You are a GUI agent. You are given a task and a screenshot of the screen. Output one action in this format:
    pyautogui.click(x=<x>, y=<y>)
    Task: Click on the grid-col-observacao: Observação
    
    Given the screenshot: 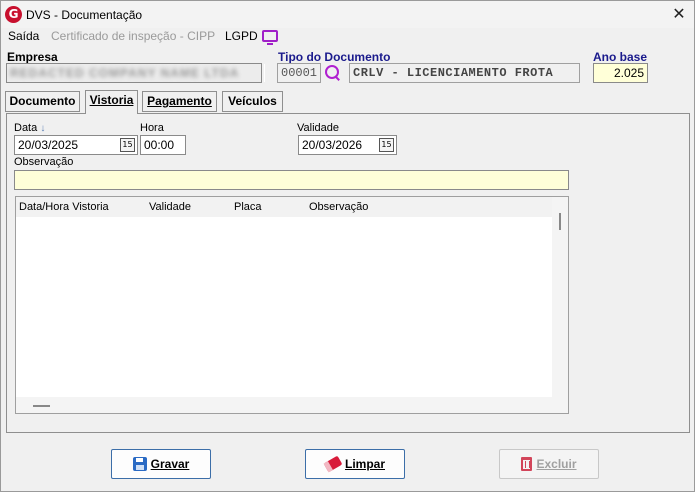 What is the action you would take?
    pyautogui.click(x=338, y=207)
    